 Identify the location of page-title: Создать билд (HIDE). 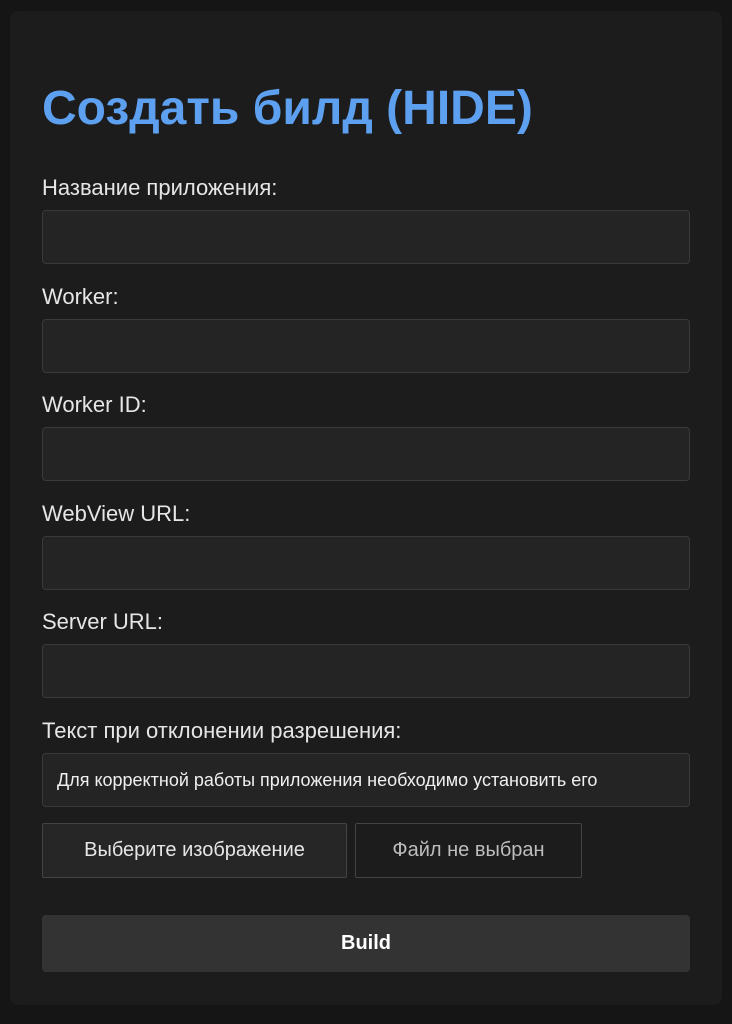
(287, 108).